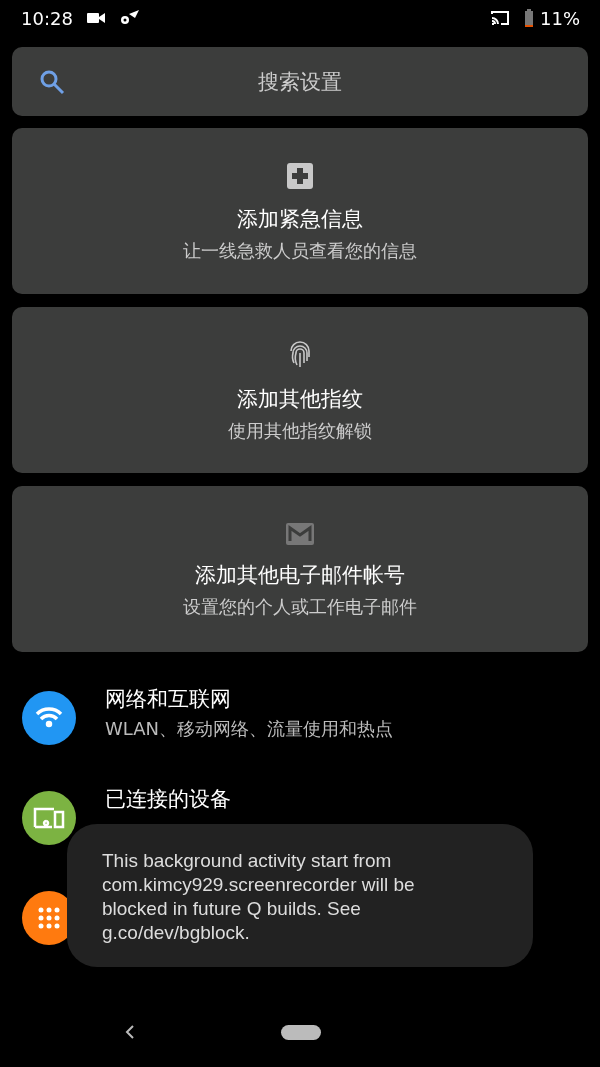  What do you see at coordinates (560, 18) in the screenshot?
I see `battery-percent: 11%` at bounding box center [560, 18].